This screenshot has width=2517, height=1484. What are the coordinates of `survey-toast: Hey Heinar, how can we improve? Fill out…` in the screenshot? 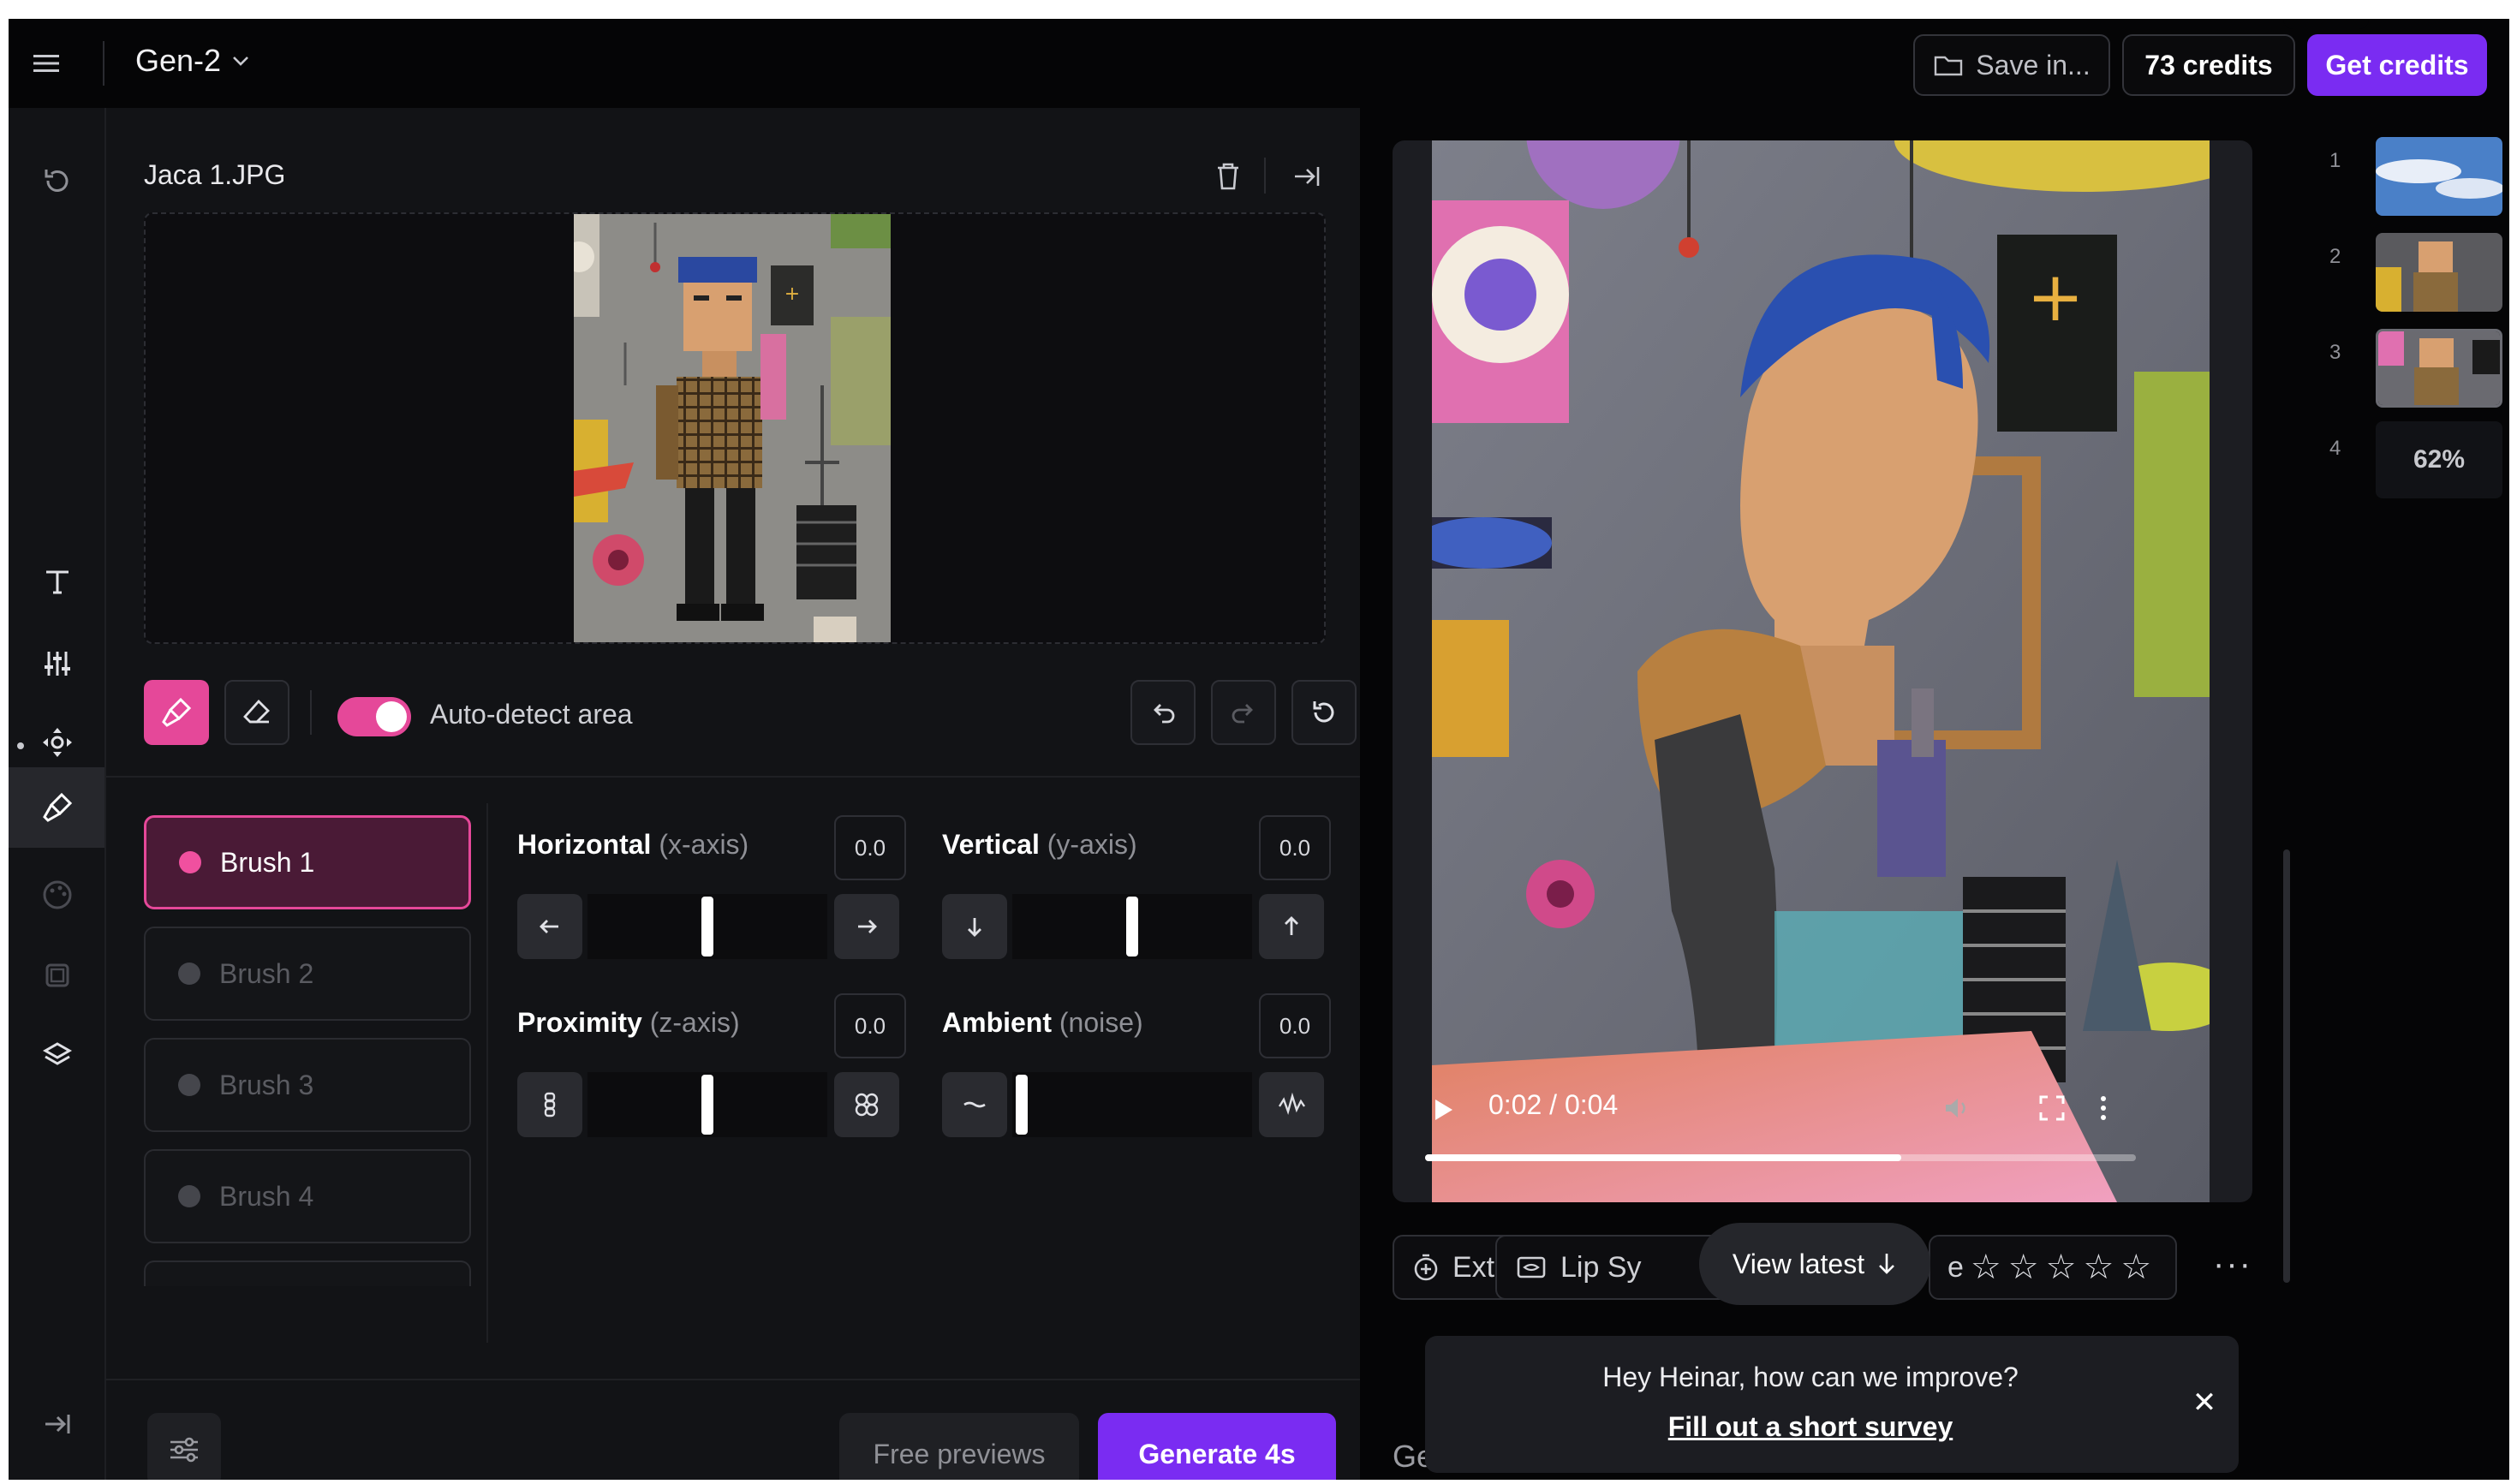 It's located at (1832, 1405).